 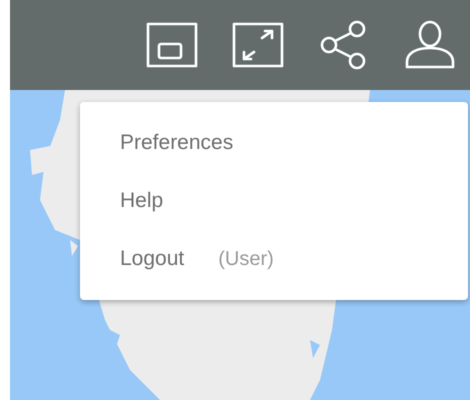 I want to click on expand-icon, so click(x=258, y=45).